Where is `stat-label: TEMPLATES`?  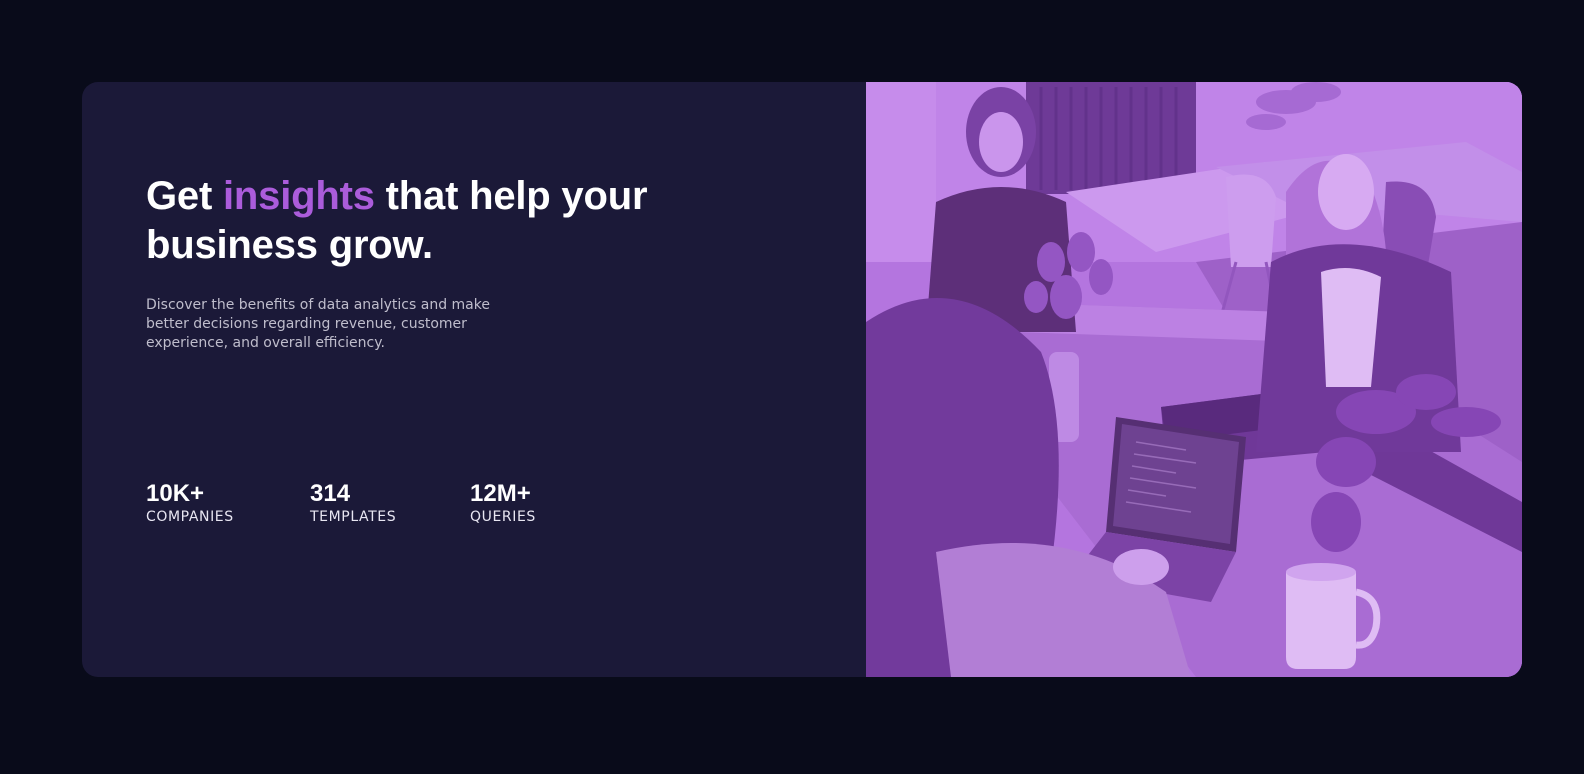
stat-label: TEMPLATES is located at coordinates (353, 517).